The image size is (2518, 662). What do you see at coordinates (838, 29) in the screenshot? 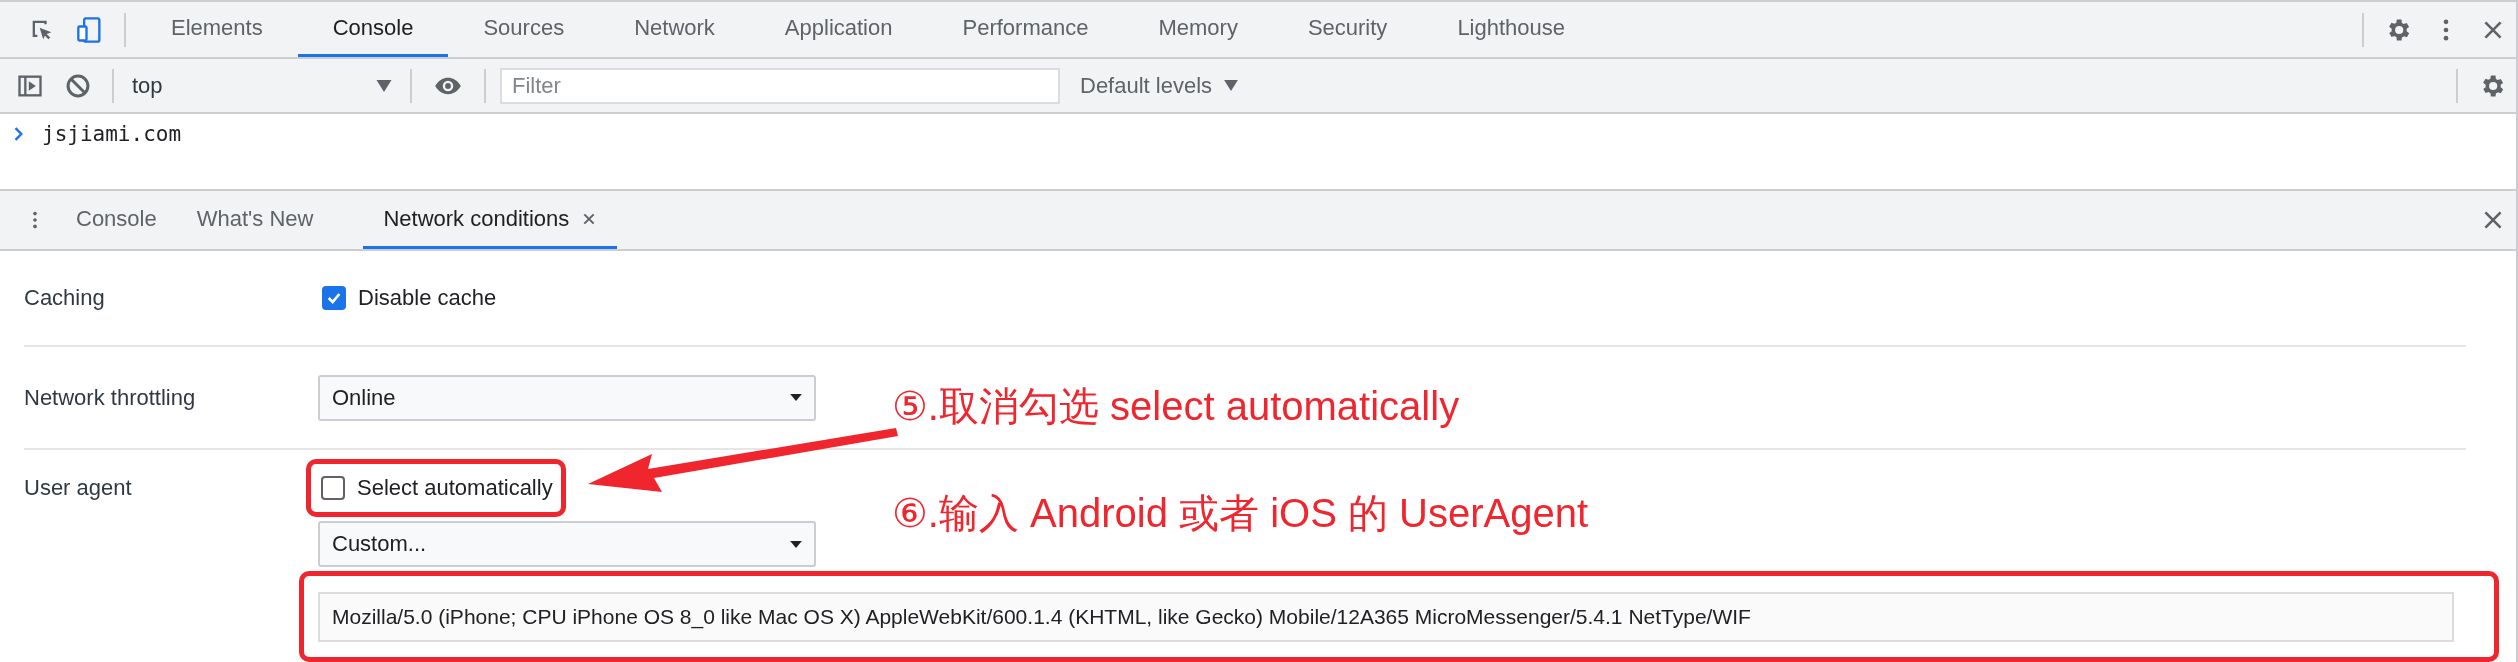
I see `panel-tab: Application` at bounding box center [838, 29].